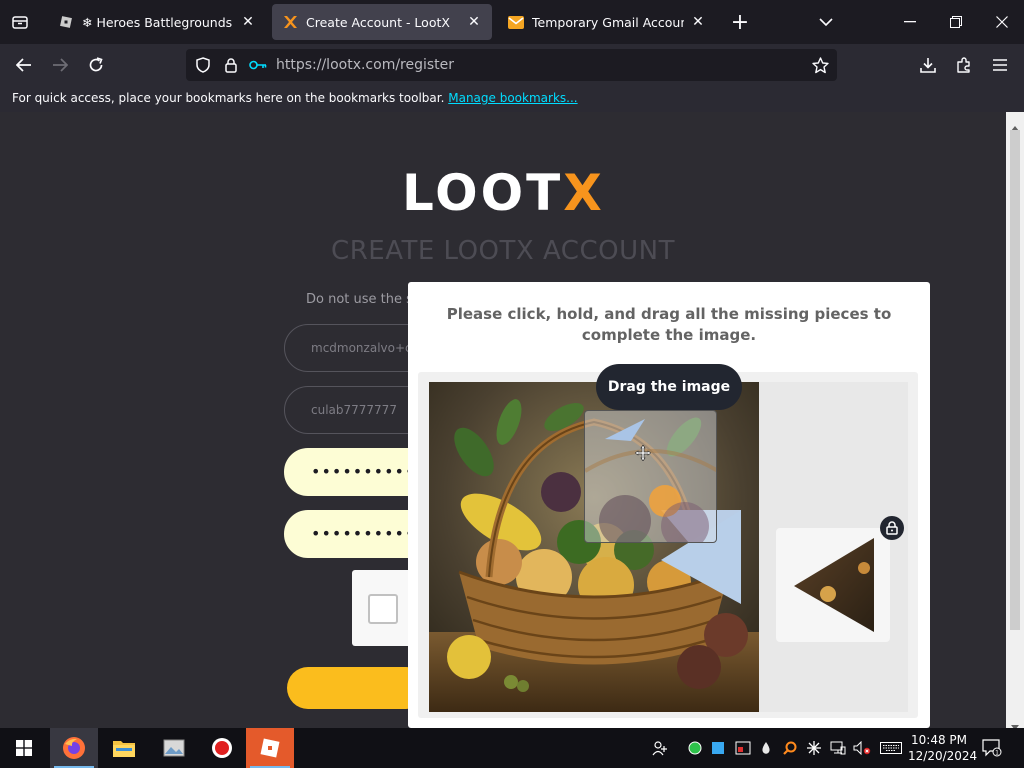  Describe the element at coordinates (891, 748) in the screenshot. I see `keyboard-icon` at that location.